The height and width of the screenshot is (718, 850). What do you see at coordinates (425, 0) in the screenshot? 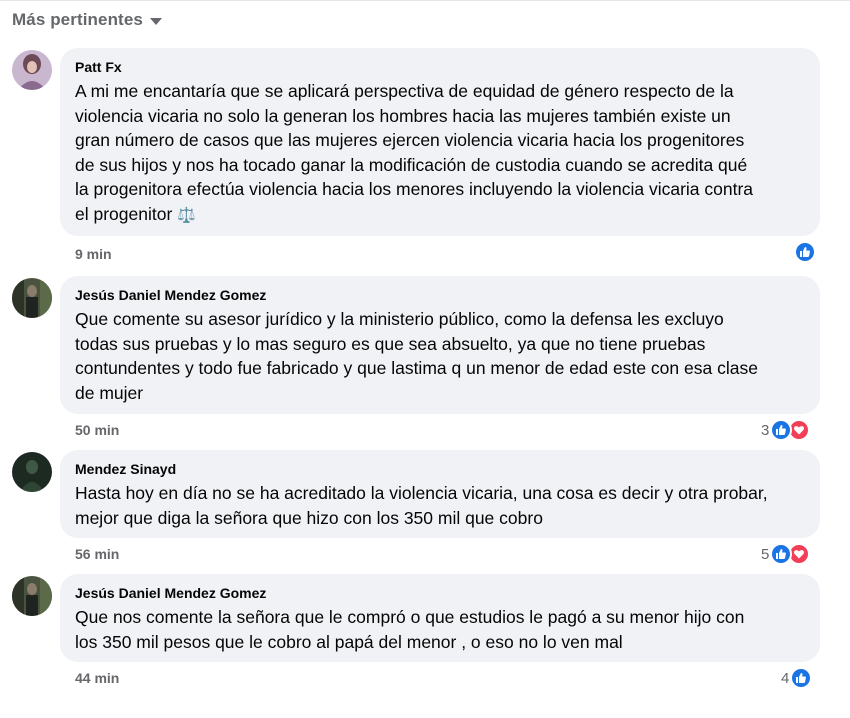
I see `top-divider` at bounding box center [425, 0].